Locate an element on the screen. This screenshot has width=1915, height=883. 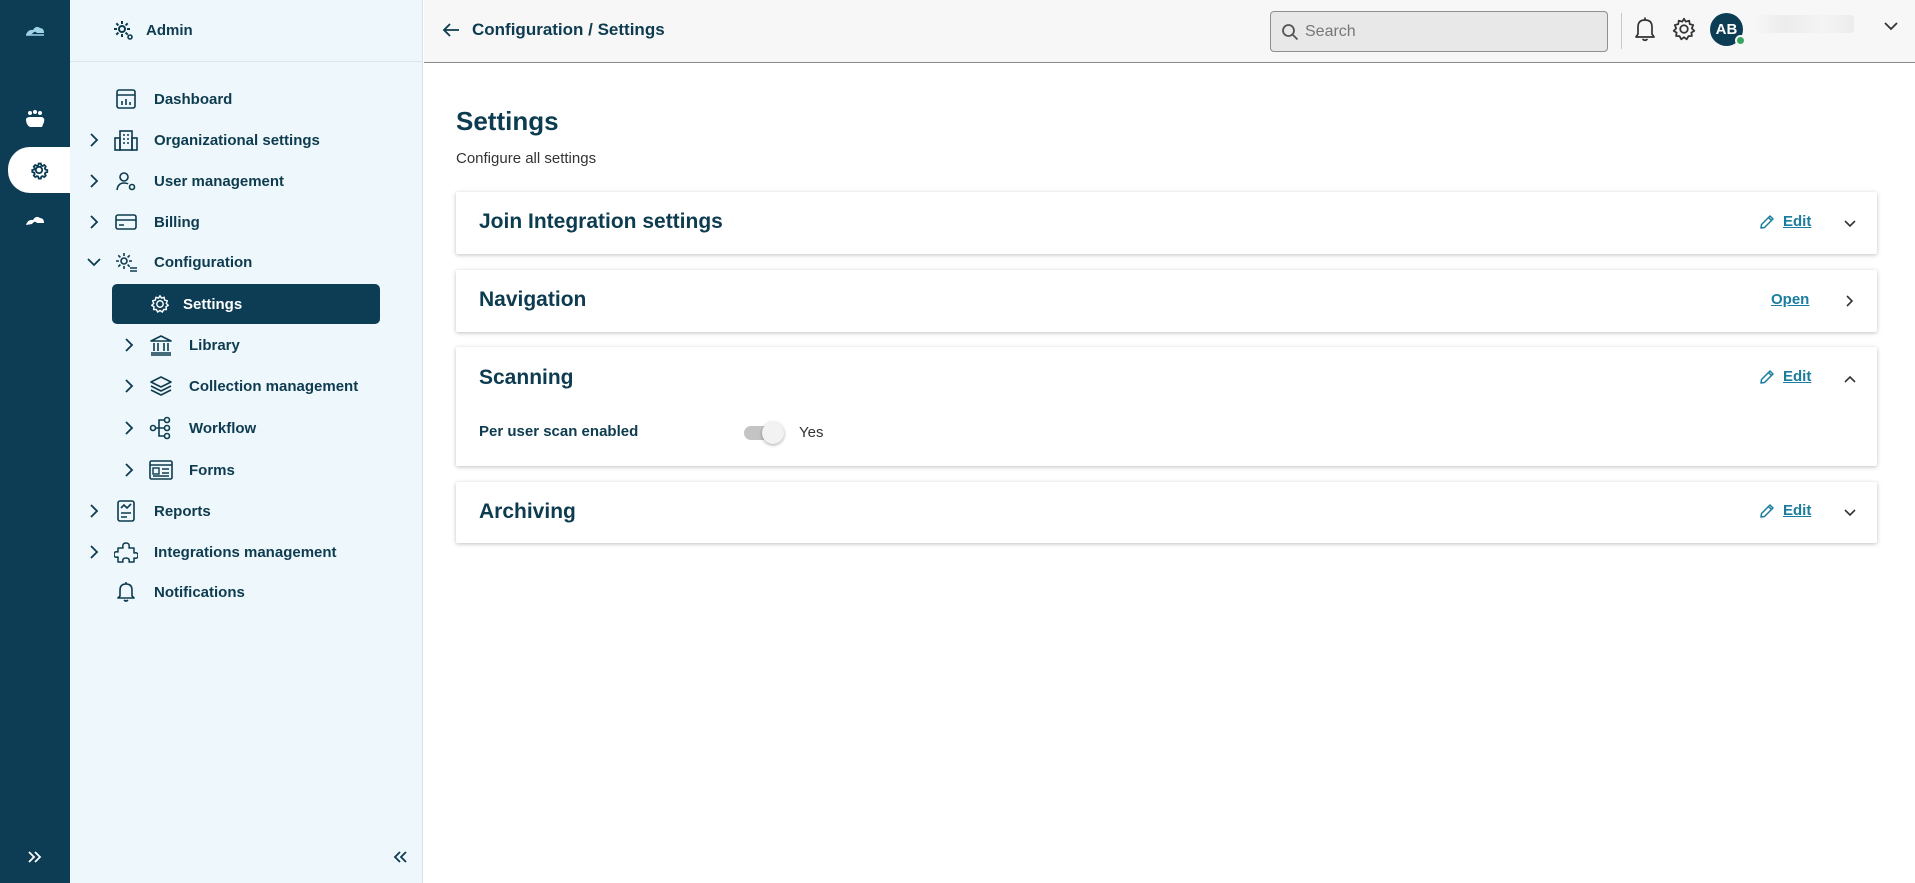
search-icon is located at coordinates (1290, 32).